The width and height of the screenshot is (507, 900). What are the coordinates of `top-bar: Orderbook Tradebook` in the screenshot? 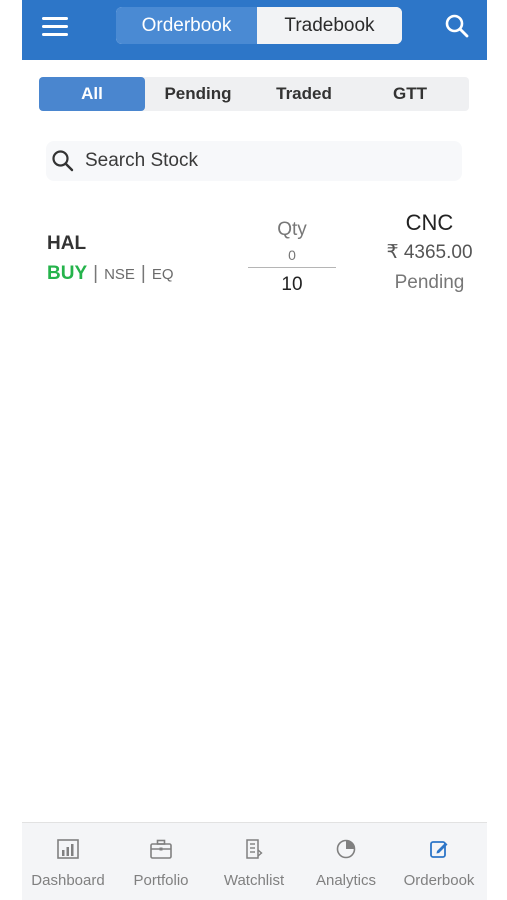 It's located at (254, 30).